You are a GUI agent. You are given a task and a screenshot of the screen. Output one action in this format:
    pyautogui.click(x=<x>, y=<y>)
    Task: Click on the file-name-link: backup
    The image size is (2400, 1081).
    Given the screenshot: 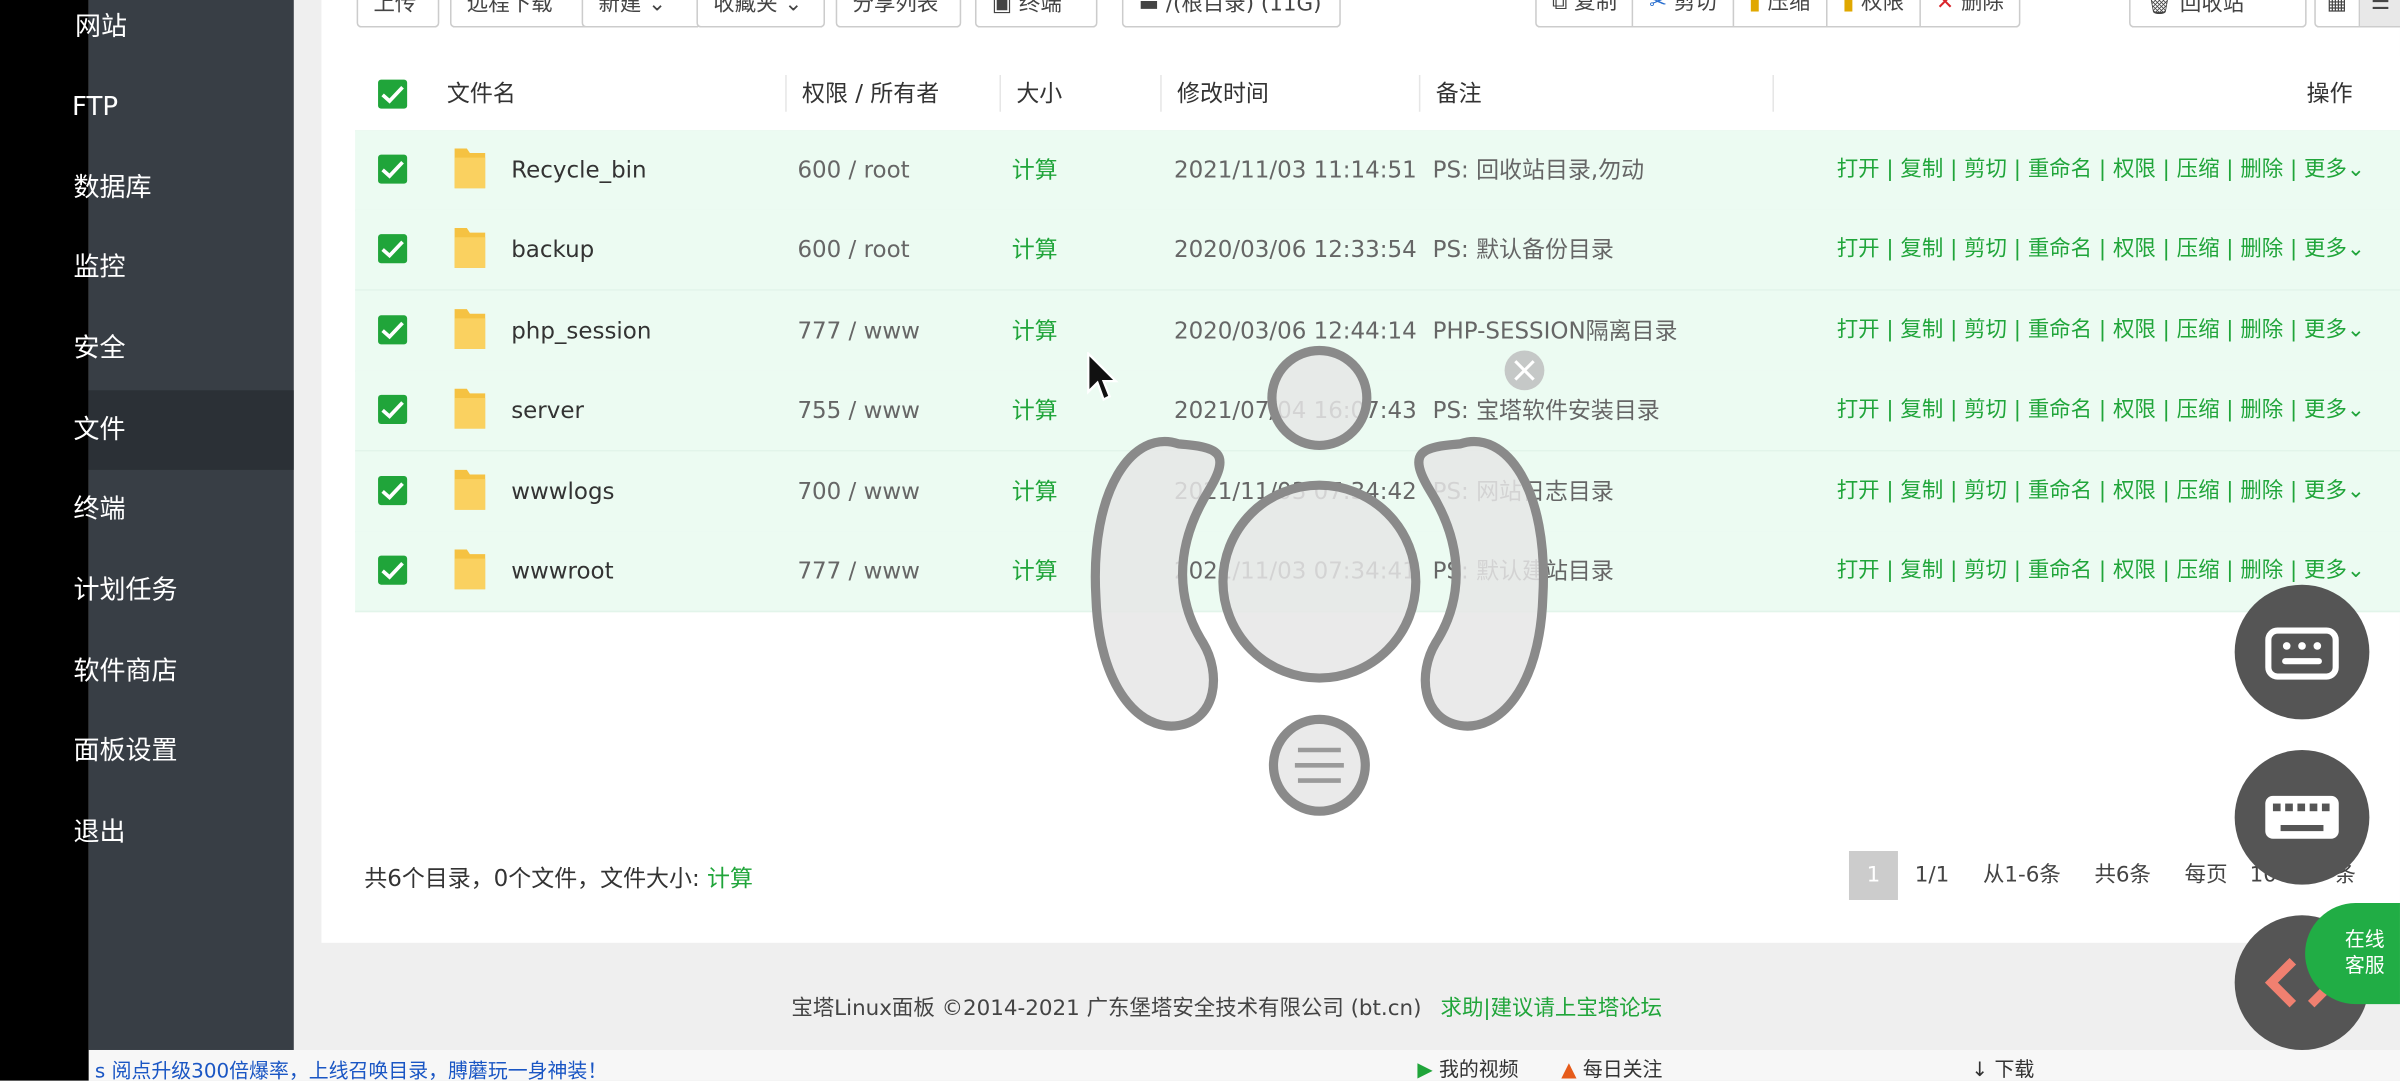 What is the action you would take?
    pyautogui.click(x=552, y=250)
    